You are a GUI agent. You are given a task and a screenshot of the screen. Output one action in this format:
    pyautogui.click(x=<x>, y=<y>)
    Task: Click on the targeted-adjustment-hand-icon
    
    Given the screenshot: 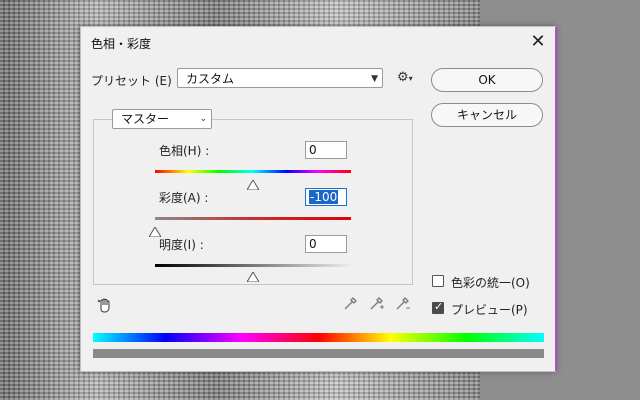 What is the action you would take?
    pyautogui.click(x=105, y=307)
    